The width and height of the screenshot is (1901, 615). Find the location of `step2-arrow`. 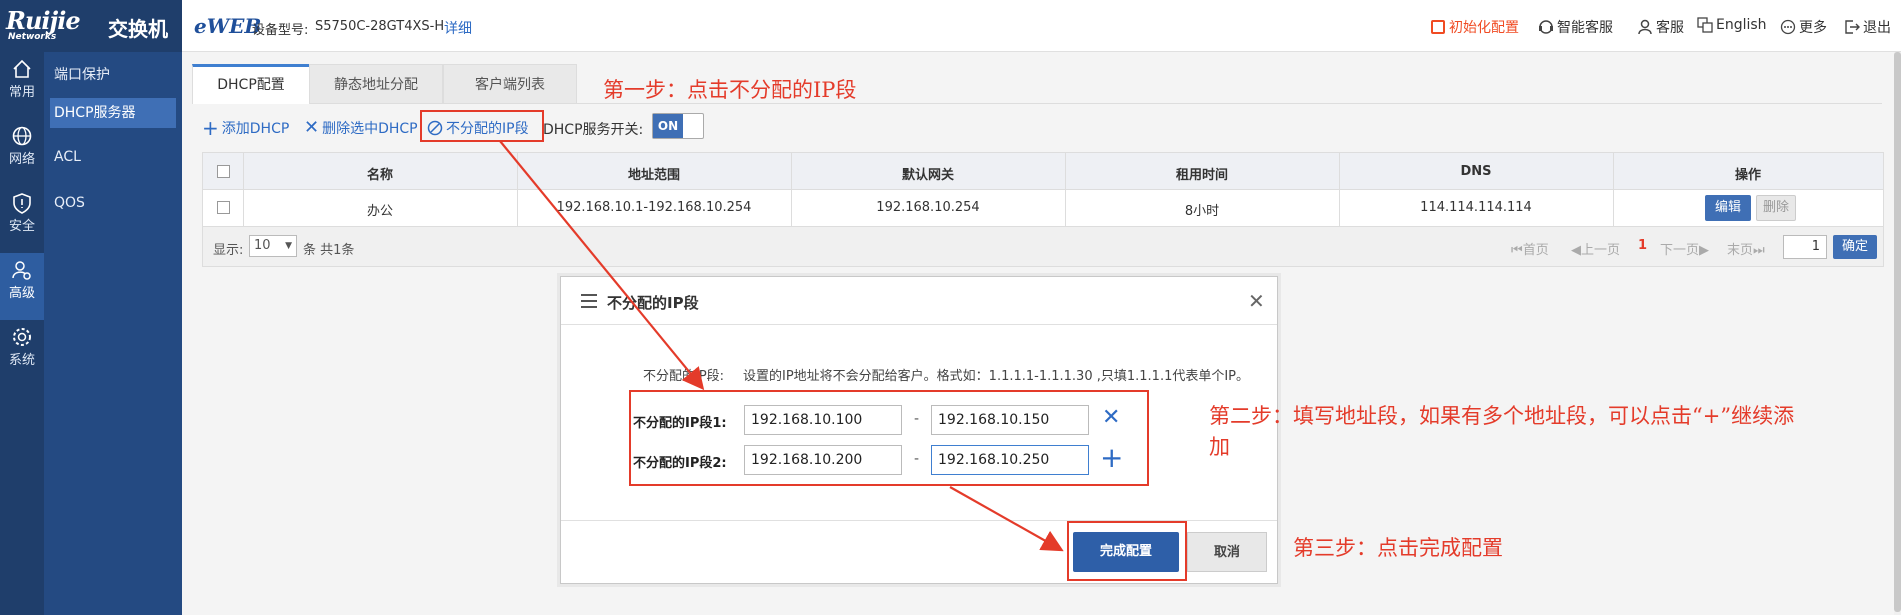

step2-arrow is located at coordinates (1006, 519).